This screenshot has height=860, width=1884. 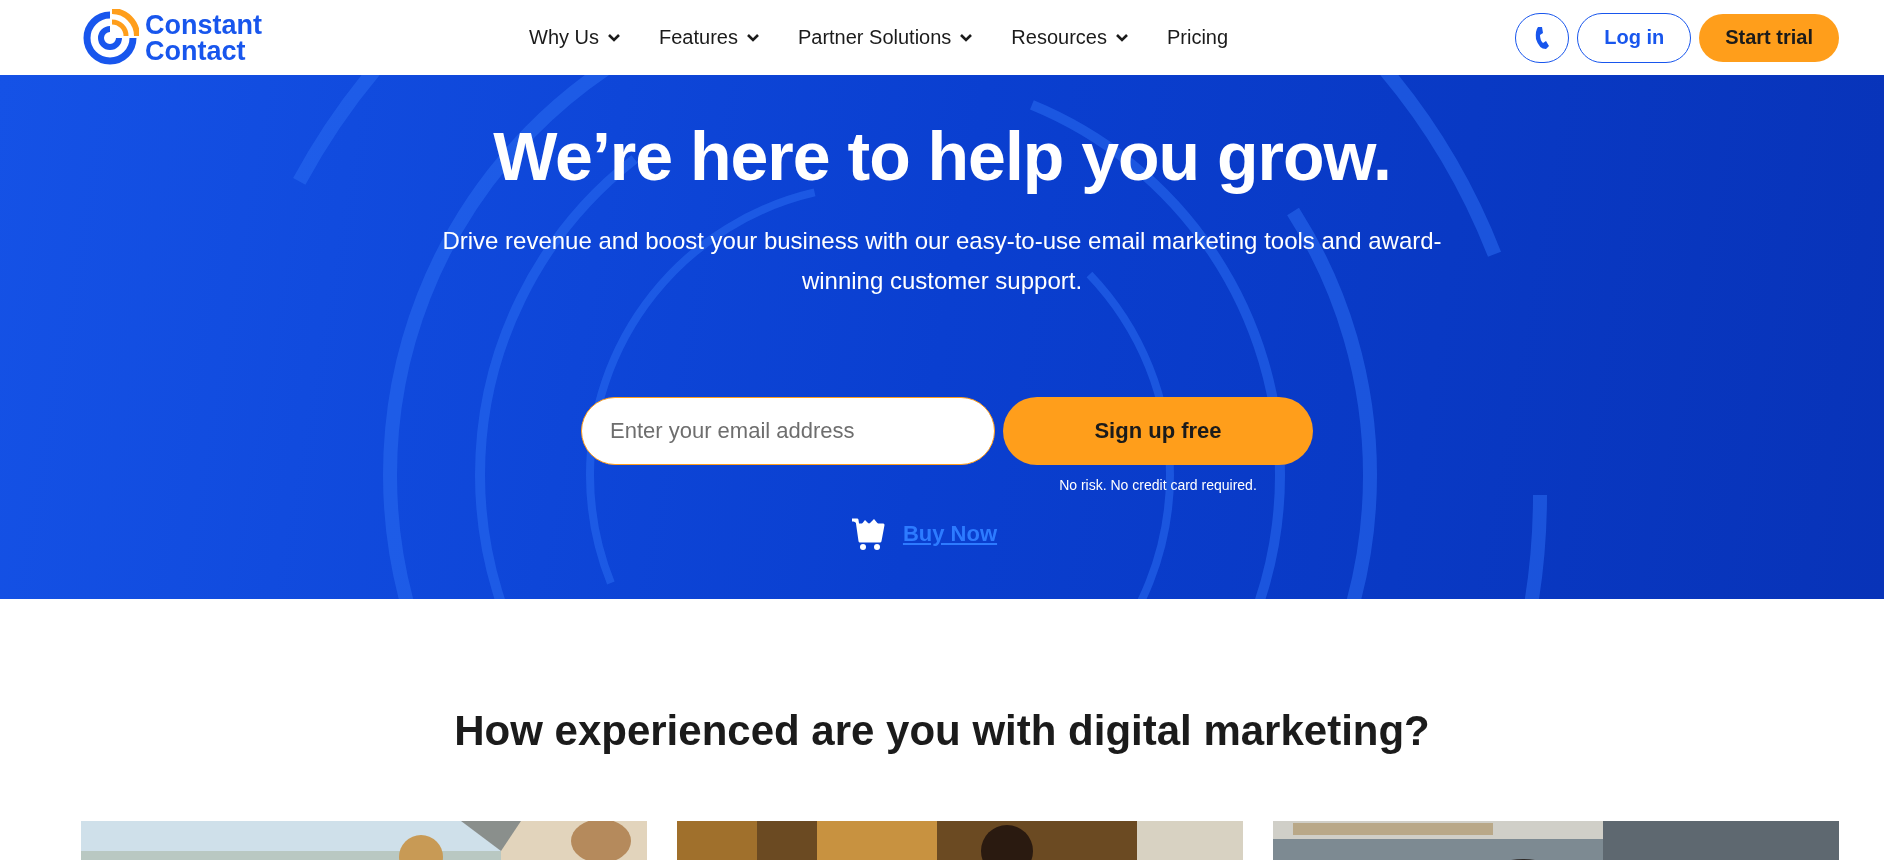 What do you see at coordinates (575, 37) in the screenshot?
I see `nav-menu-item: Why Us` at bounding box center [575, 37].